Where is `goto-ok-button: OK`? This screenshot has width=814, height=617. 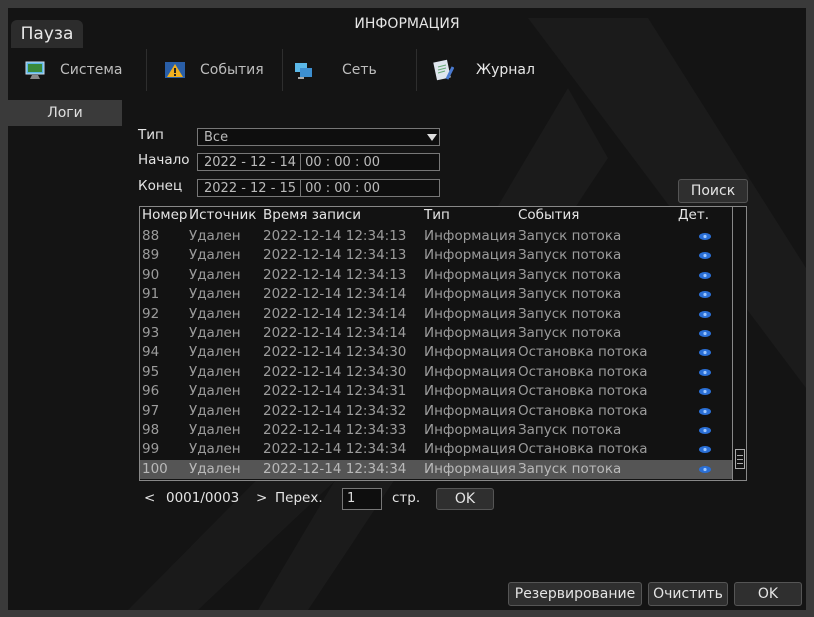 goto-ok-button: OK is located at coordinates (465, 499).